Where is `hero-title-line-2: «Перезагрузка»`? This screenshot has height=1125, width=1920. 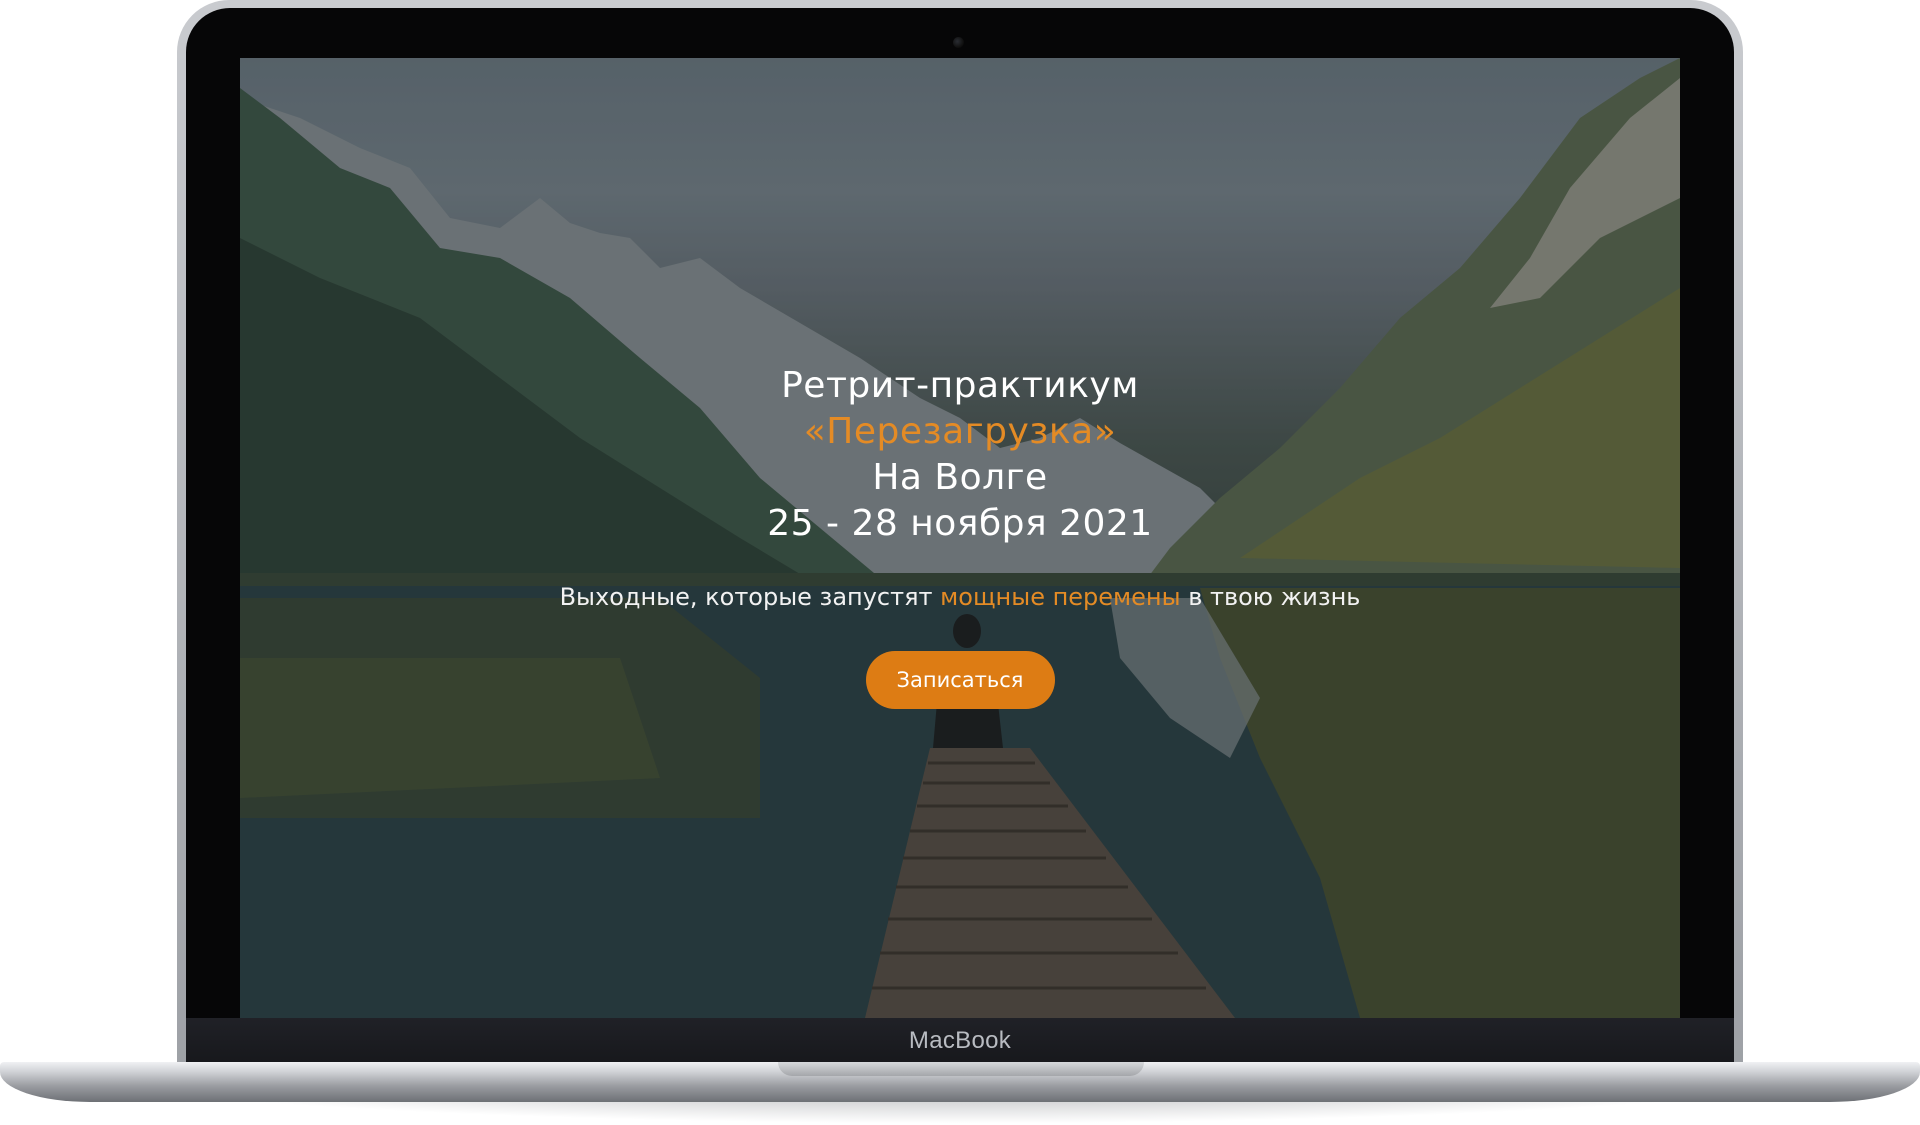 hero-title-line-2: «Перезагрузка» is located at coordinates (960, 431).